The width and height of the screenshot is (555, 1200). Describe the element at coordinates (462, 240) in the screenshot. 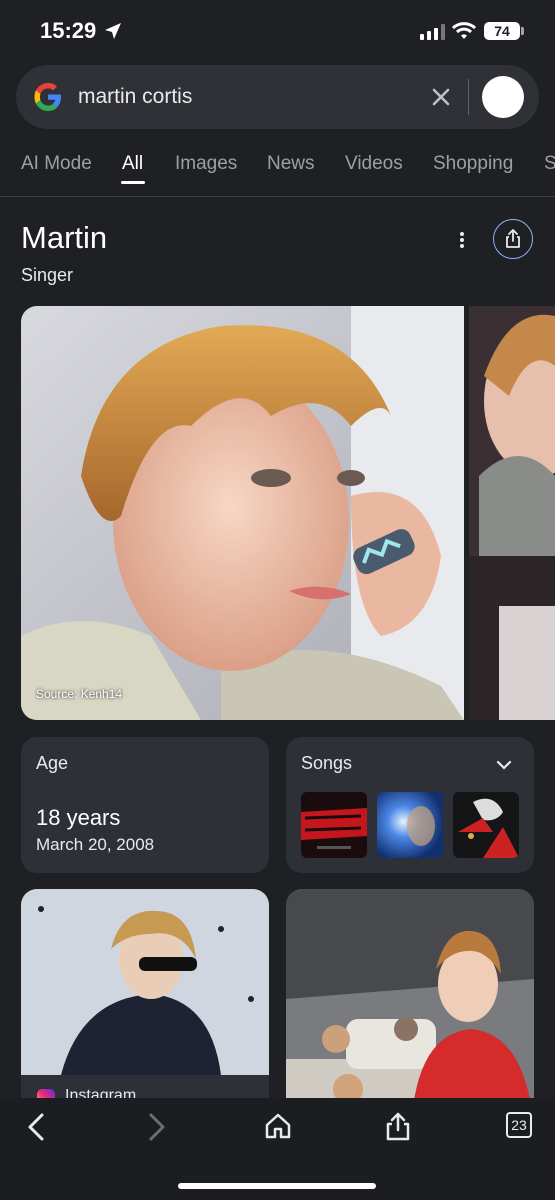

I see `more-vertical-icon` at that location.